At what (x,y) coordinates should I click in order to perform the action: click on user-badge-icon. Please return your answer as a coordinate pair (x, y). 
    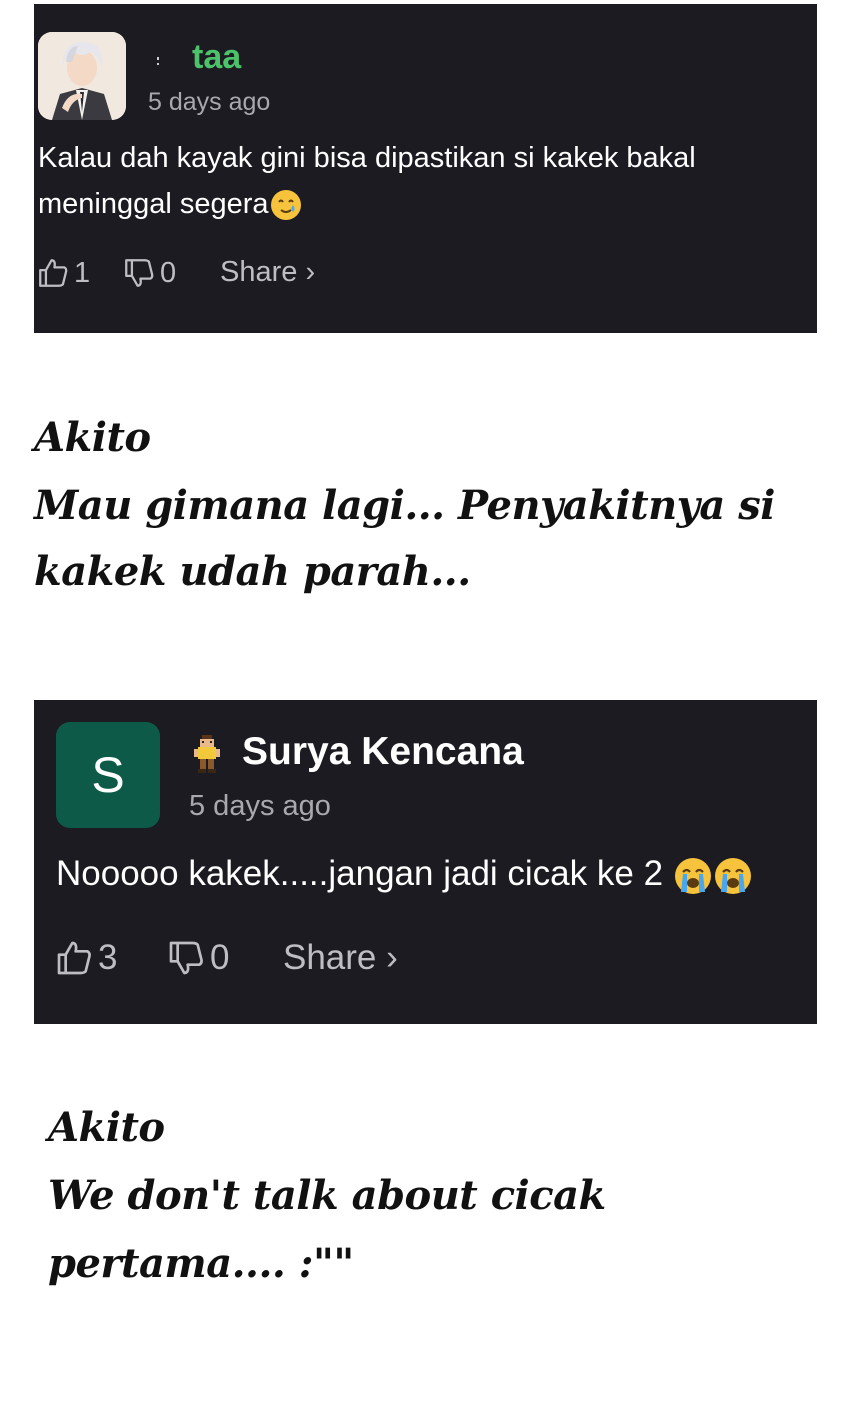
    Looking at the image, I should click on (158, 62).